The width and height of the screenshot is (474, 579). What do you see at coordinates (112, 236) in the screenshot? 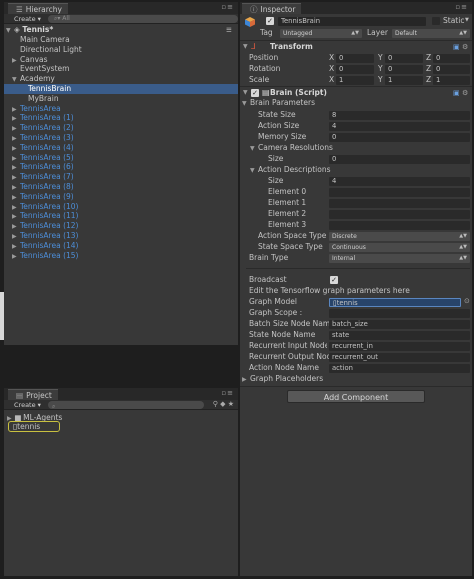
I see `hierarchy-item: ▶ TennisArea (13)` at bounding box center [112, 236].